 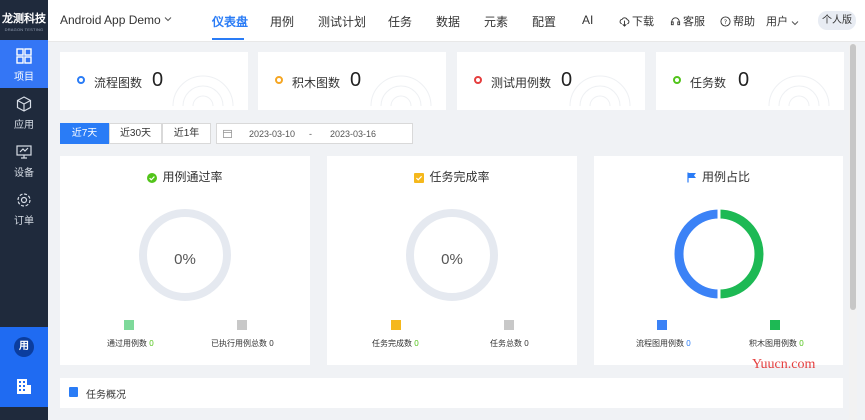 I want to click on legend-block-cases: 积木图用例数 0, so click(x=776, y=343).